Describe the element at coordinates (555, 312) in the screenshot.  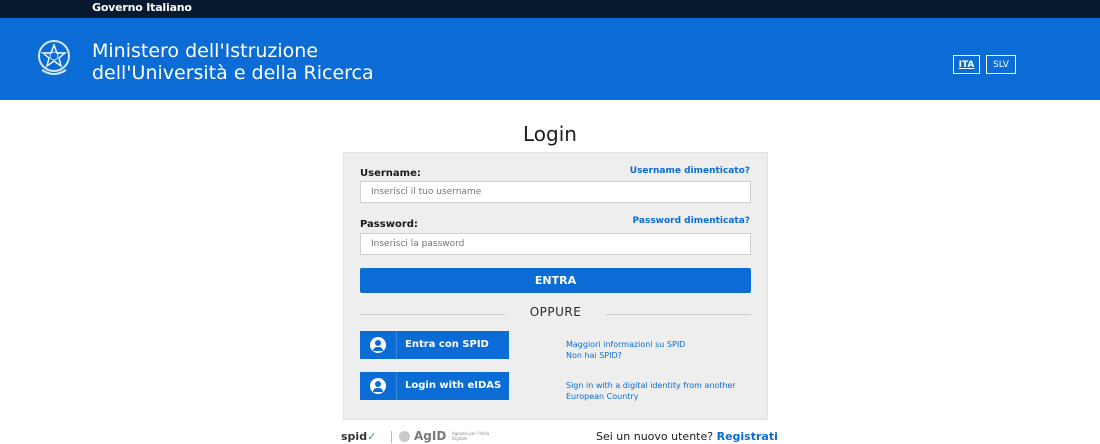
I see `divider-label: OPPURE` at that location.